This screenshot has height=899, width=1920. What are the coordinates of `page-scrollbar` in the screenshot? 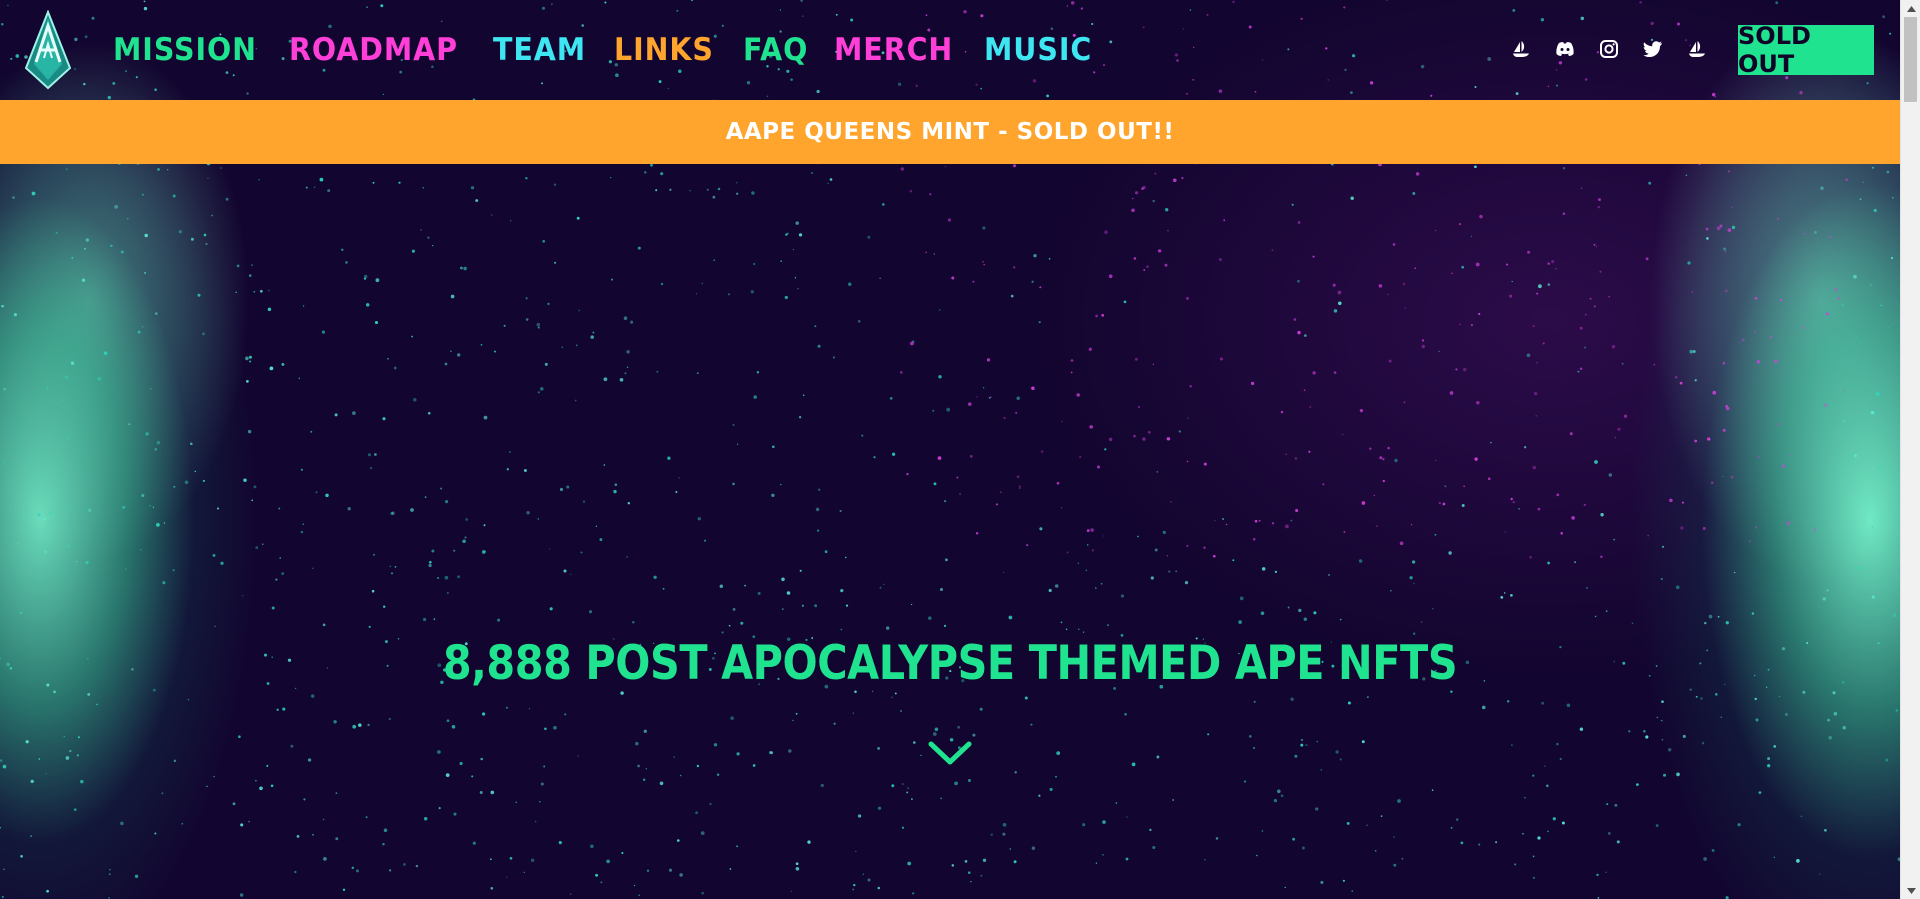 It's located at (1910, 449).